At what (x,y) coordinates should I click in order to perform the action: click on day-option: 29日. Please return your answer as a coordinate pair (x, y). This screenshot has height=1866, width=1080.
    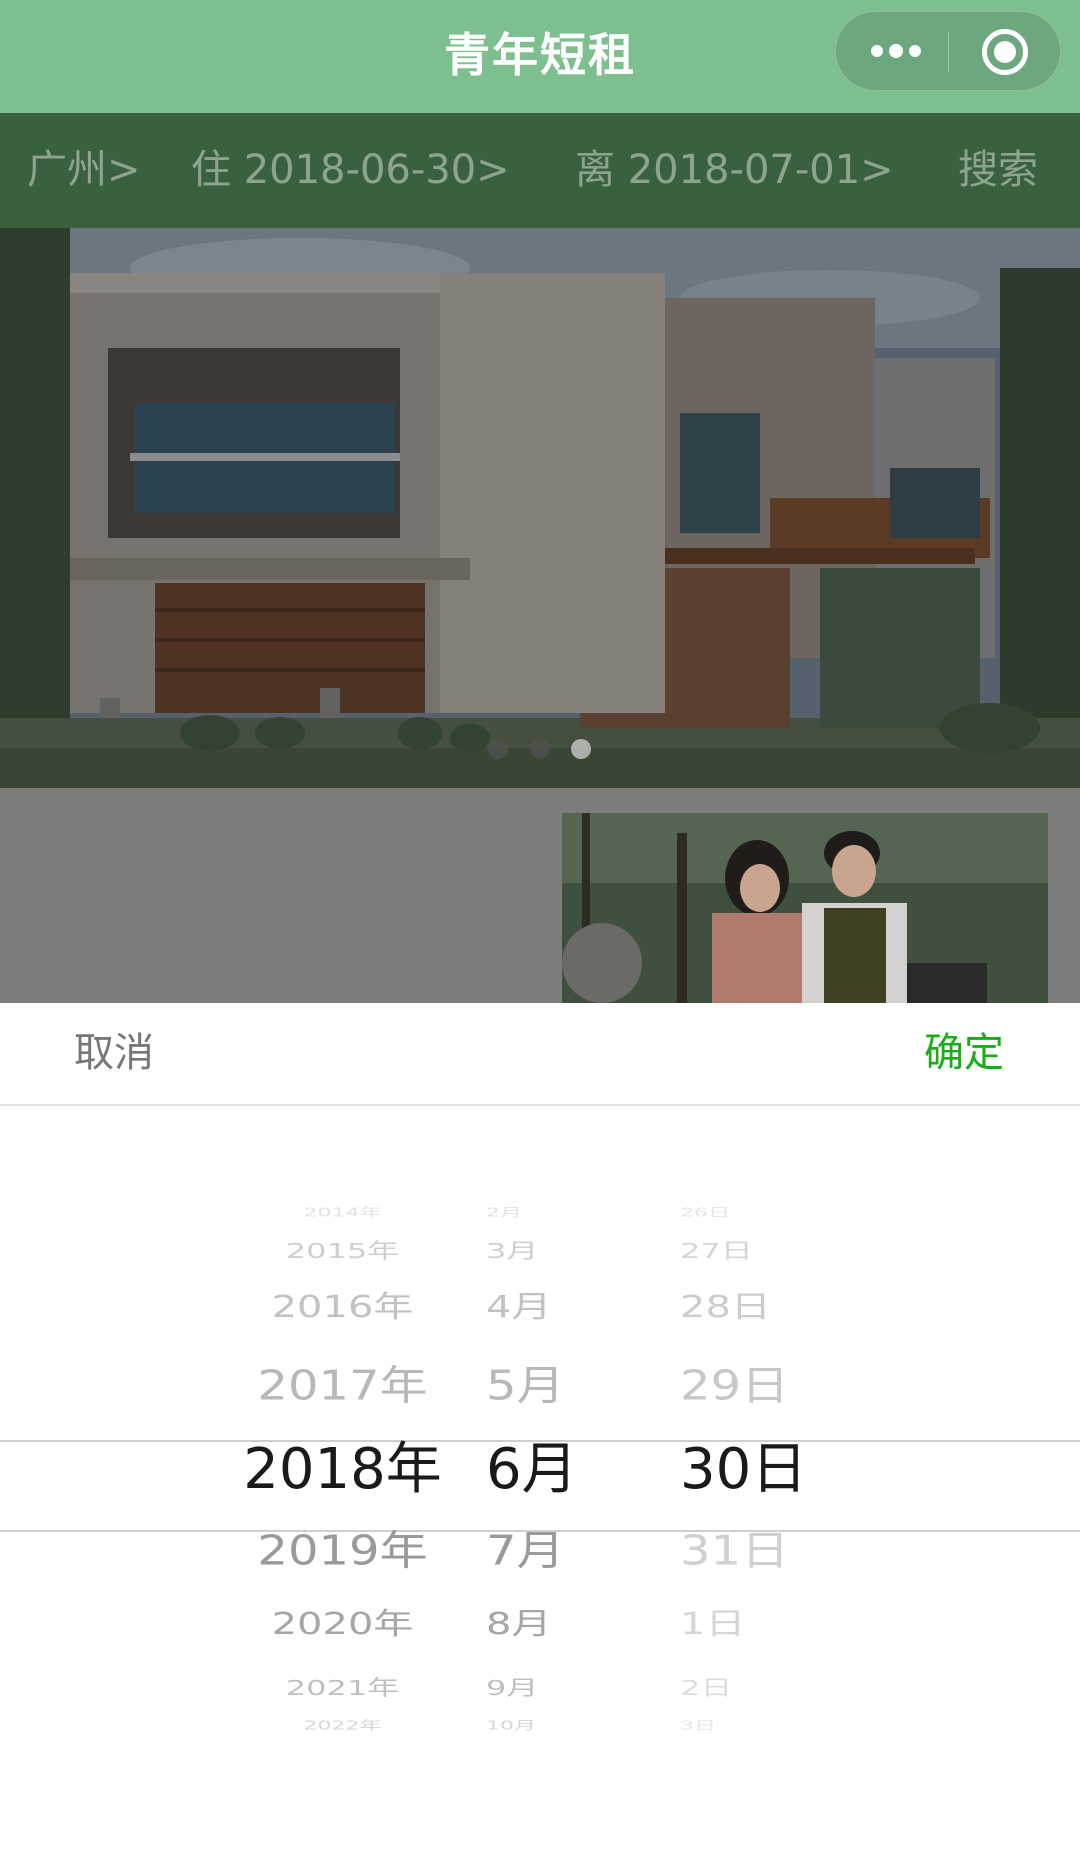
    Looking at the image, I should click on (755, 1386).